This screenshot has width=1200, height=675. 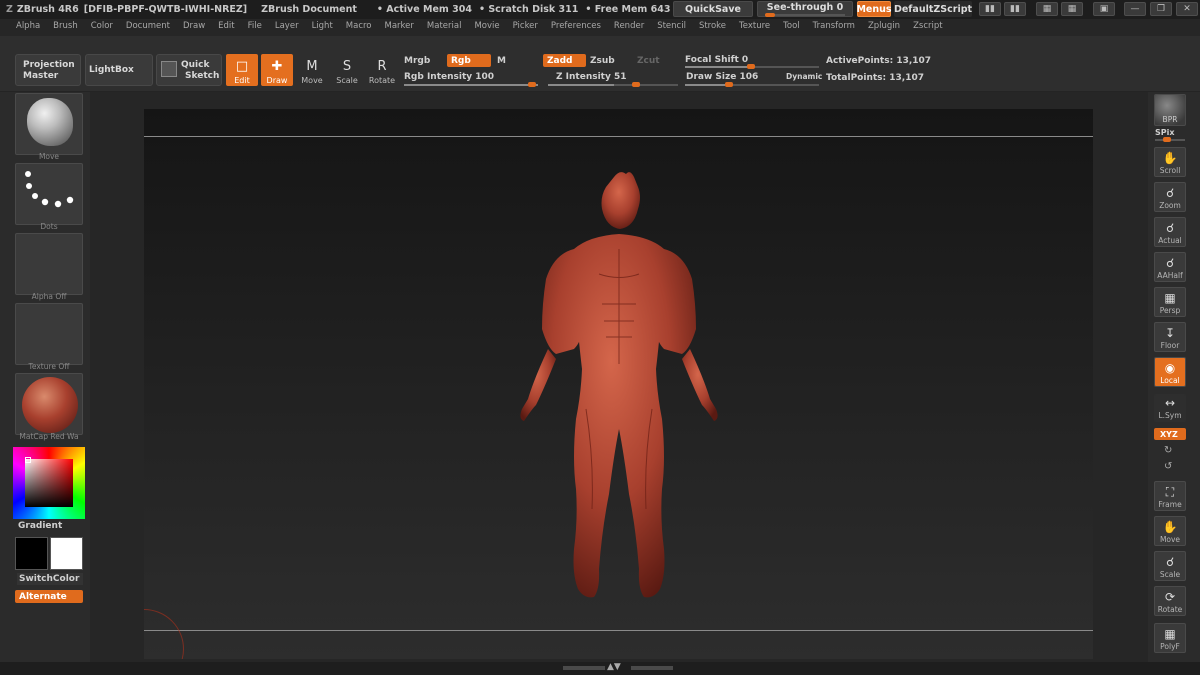 I want to click on local-button: ◉ Local, so click(x=1170, y=372).